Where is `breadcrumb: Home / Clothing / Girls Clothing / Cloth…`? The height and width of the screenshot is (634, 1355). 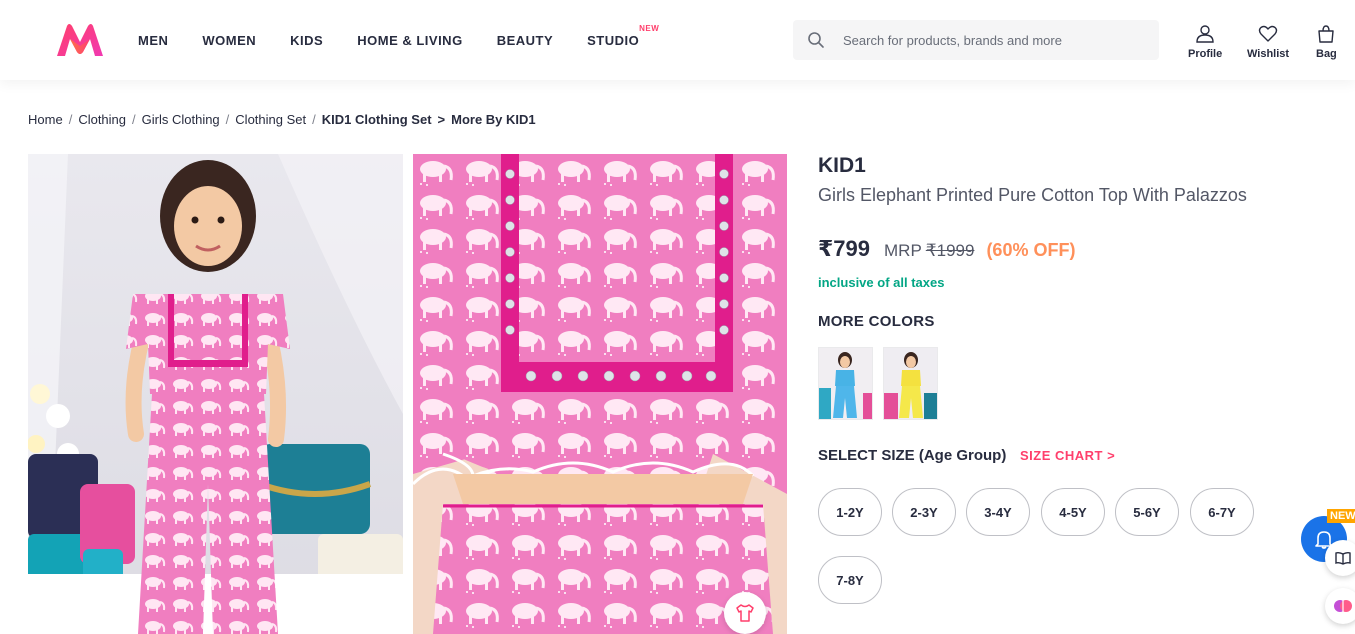 breadcrumb: Home / Clothing / Girls Clothing / Cloth… is located at coordinates (282, 119).